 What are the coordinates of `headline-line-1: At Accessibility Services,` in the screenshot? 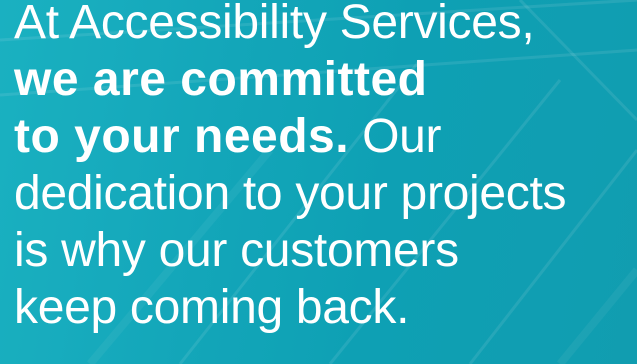 It's located at (274, 24).